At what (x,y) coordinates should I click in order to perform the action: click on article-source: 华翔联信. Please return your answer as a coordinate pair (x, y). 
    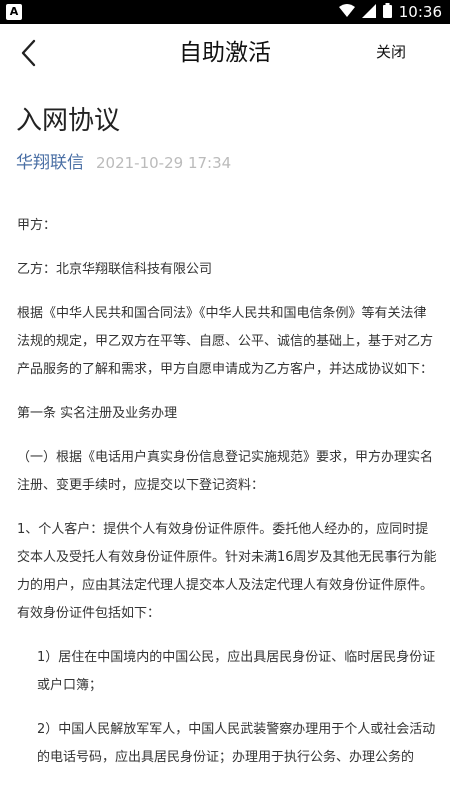
    Looking at the image, I should click on (50, 163).